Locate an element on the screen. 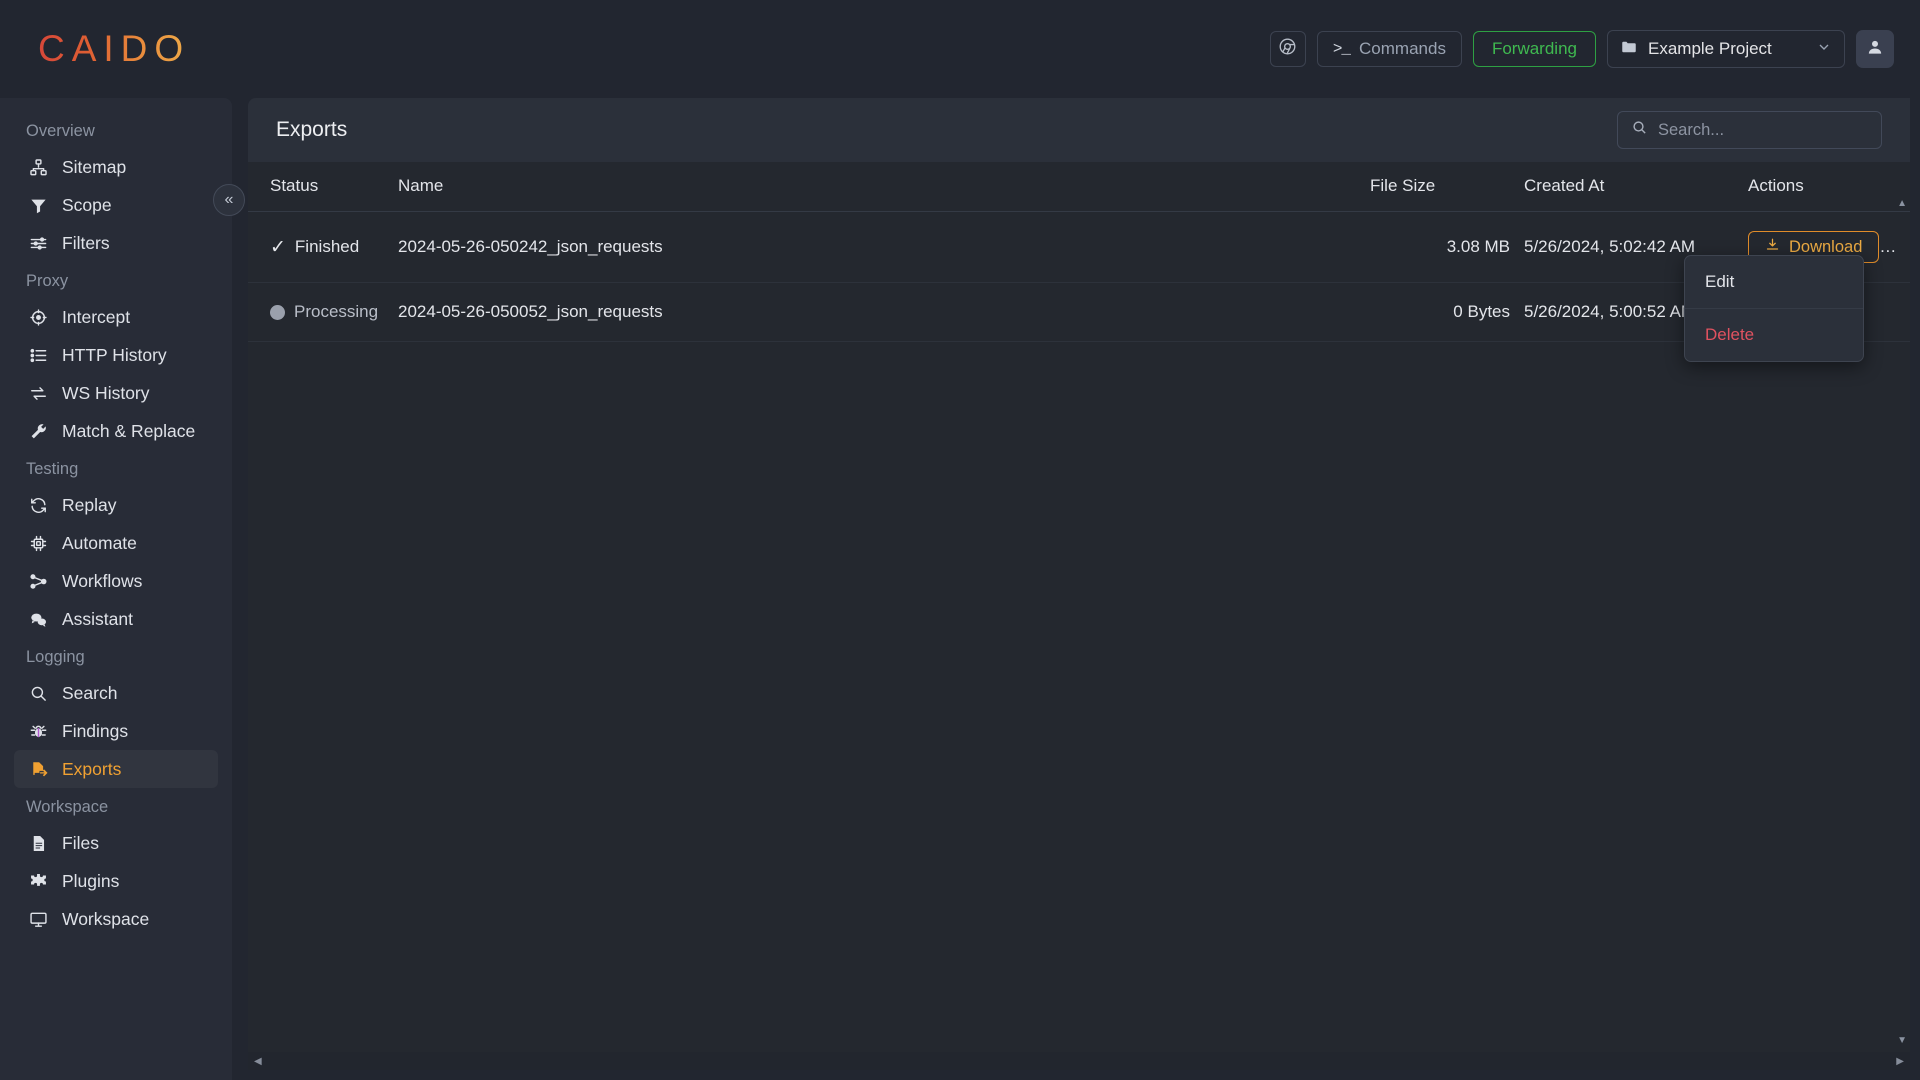 This screenshot has width=1920, height=1080. table-head: Status Name File Size Created At Actions is located at coordinates (1079, 187).